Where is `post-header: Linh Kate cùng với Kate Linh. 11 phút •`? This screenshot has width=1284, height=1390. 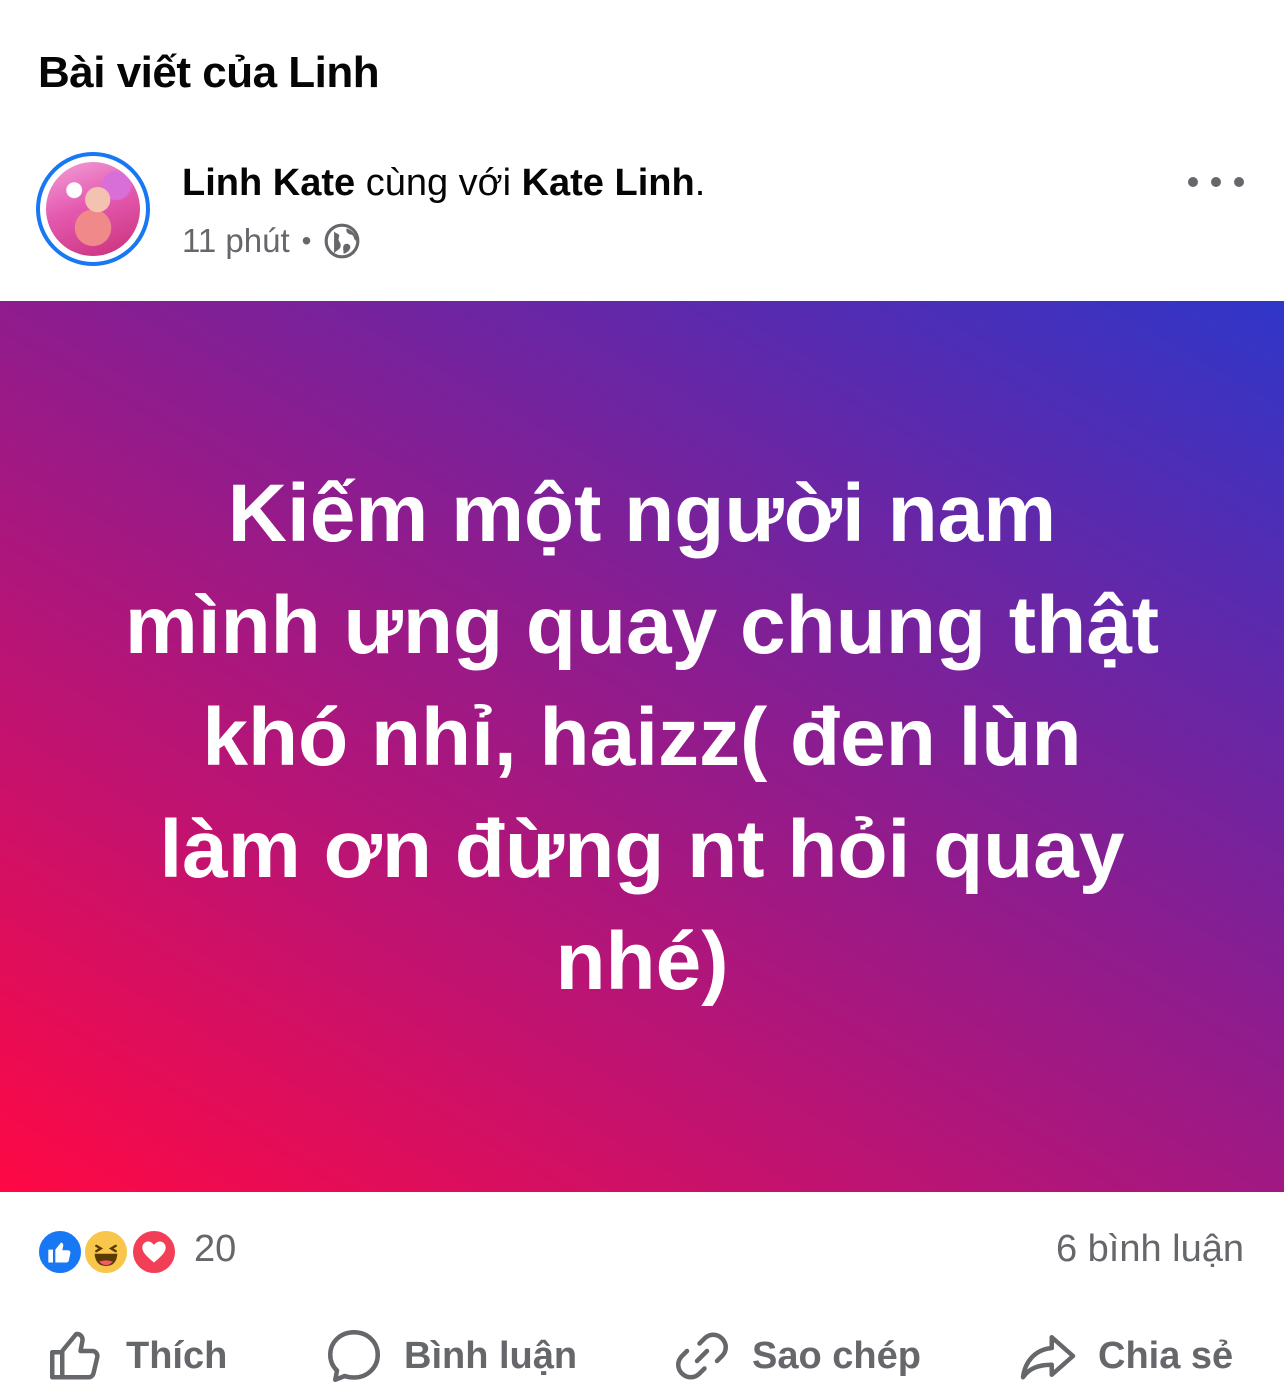 post-header: Linh Kate cùng với Kate Linh. 11 phút • is located at coordinates (642, 215).